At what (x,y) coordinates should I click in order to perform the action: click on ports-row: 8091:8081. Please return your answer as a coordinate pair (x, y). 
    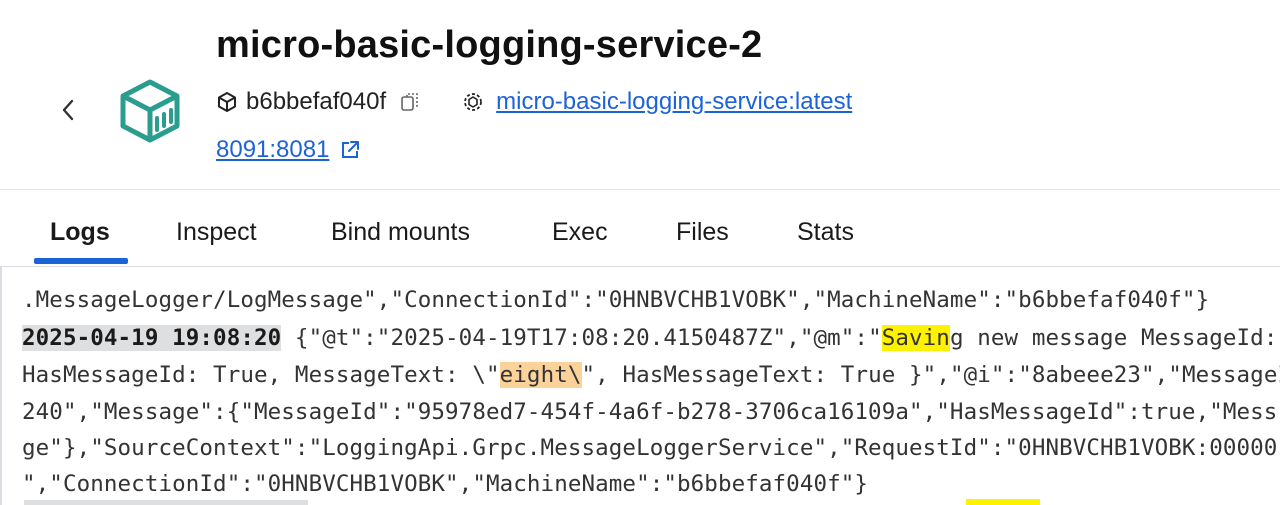
    Looking at the image, I should click on (288, 150).